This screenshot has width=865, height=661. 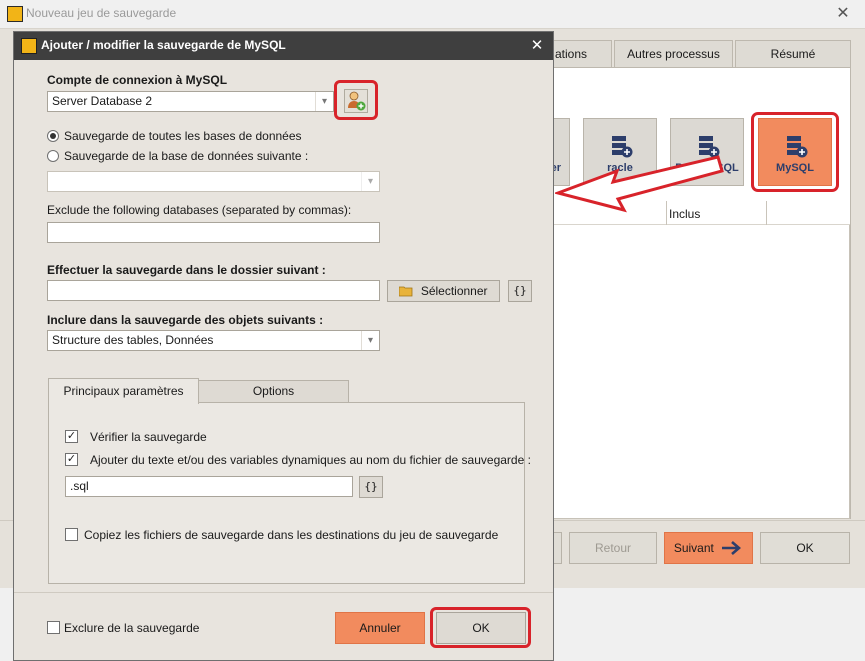 I want to click on cancel-button: Annuler, so click(x=380, y=628).